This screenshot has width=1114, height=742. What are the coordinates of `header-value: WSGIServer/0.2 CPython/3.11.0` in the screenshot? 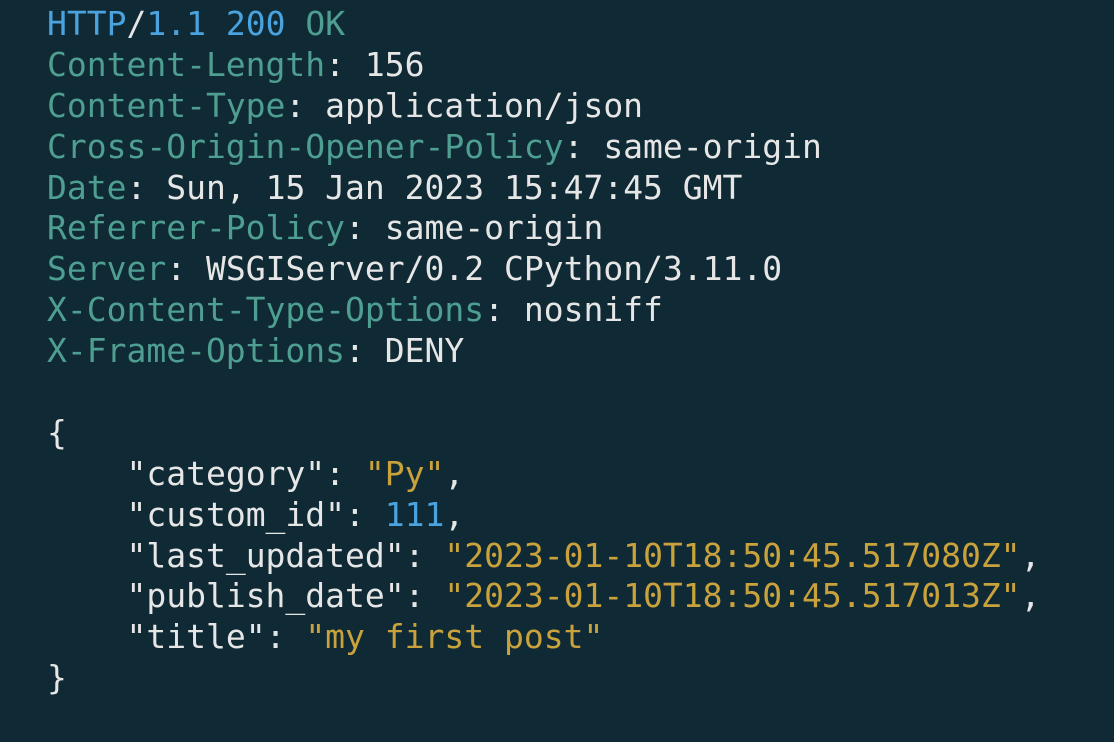 It's located at (494, 269).